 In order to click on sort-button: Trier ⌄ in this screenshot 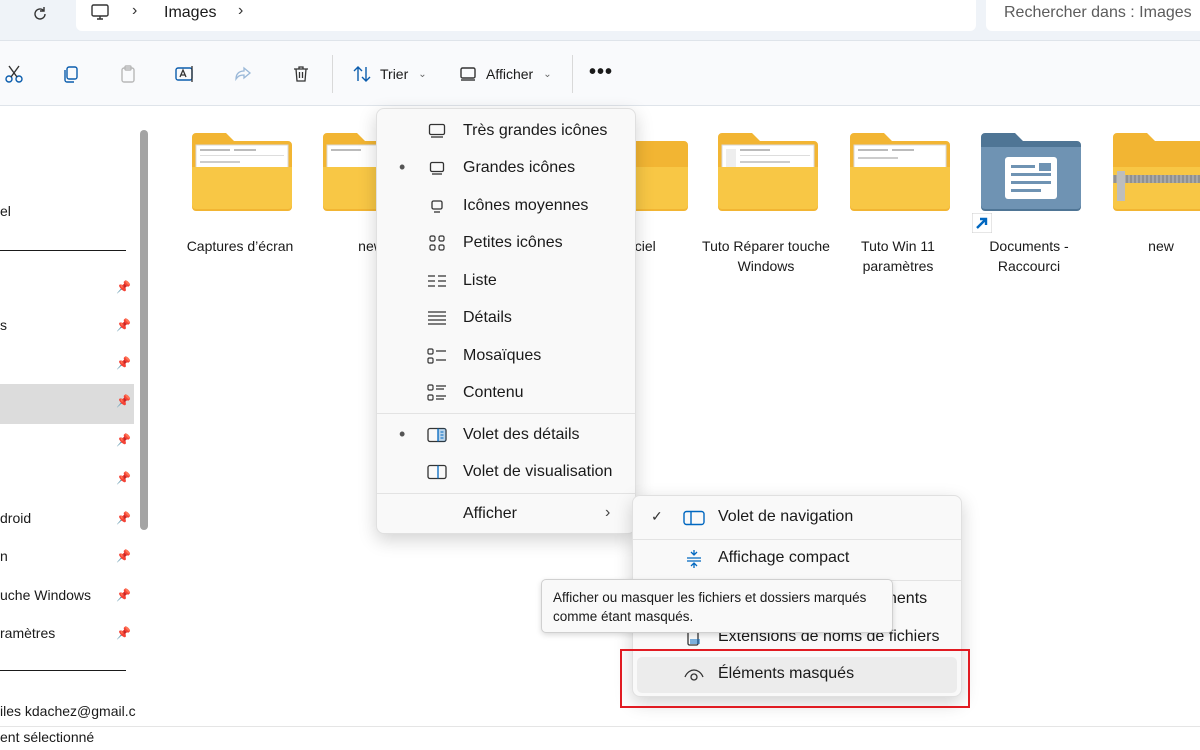, I will do `click(389, 74)`.